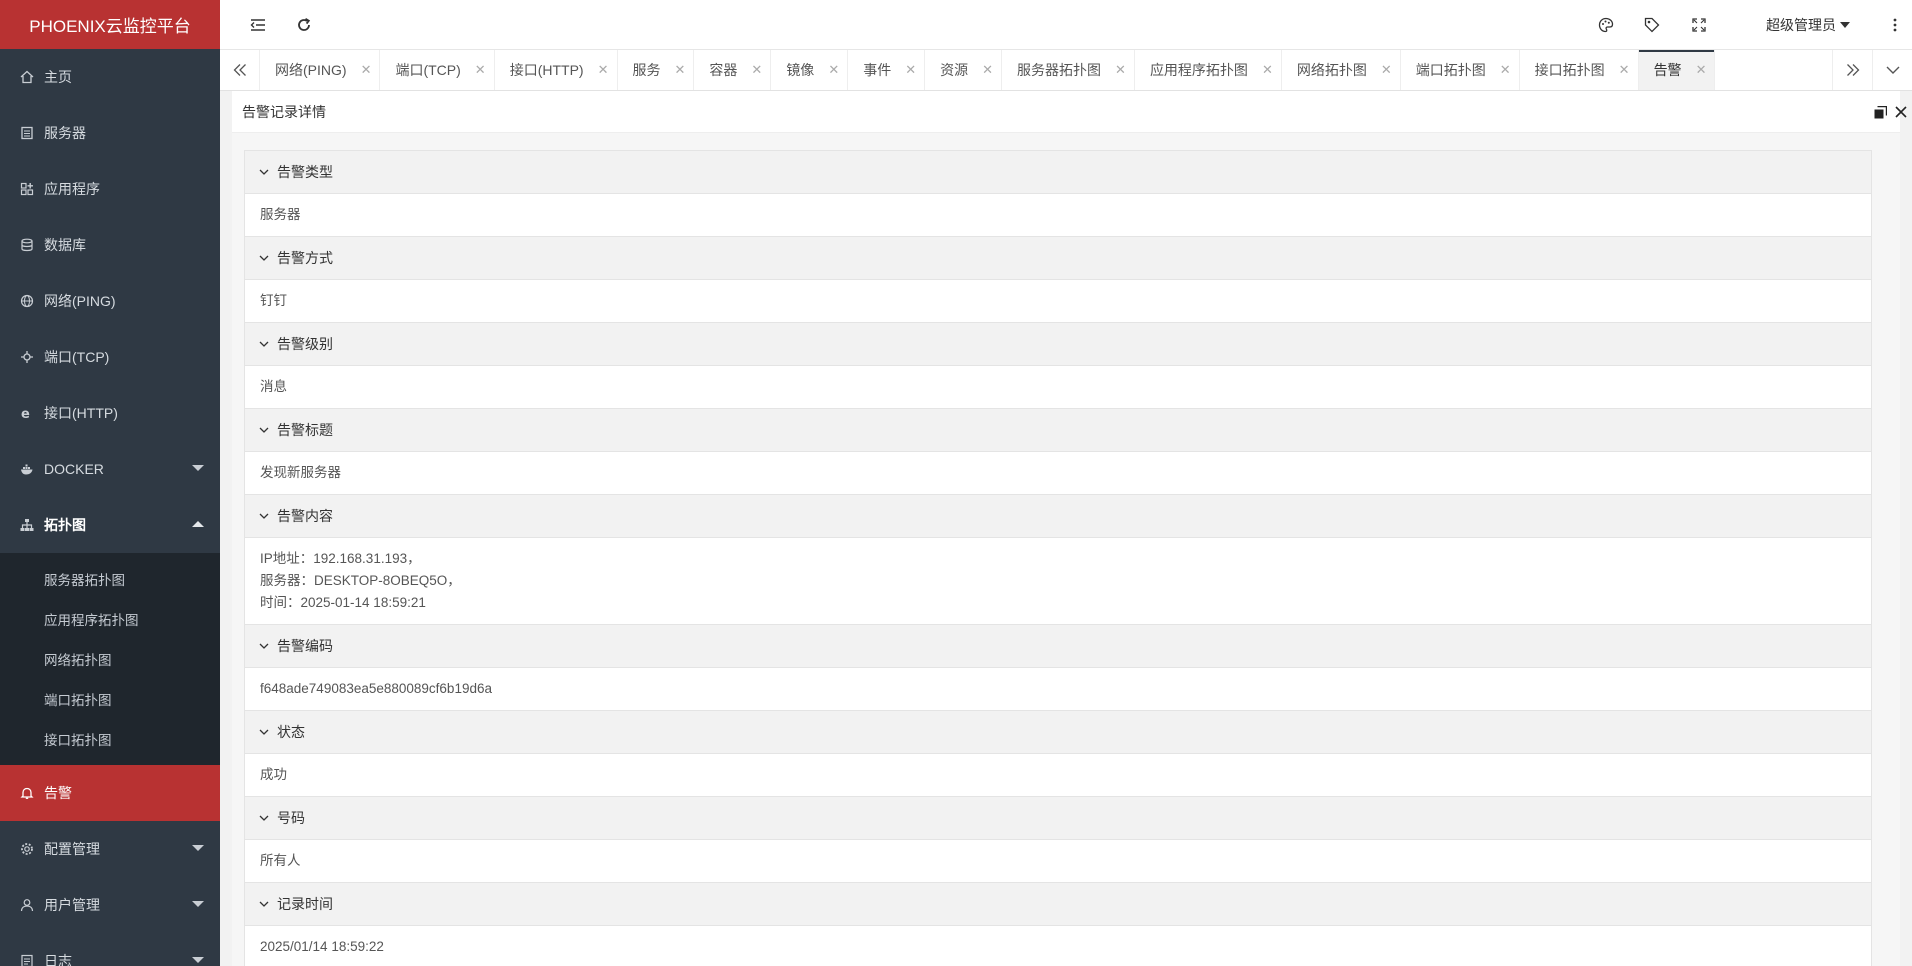 The height and width of the screenshot is (966, 1912). I want to click on tab-server-topology: 服务器拓扑图 ✕, so click(1068, 70).